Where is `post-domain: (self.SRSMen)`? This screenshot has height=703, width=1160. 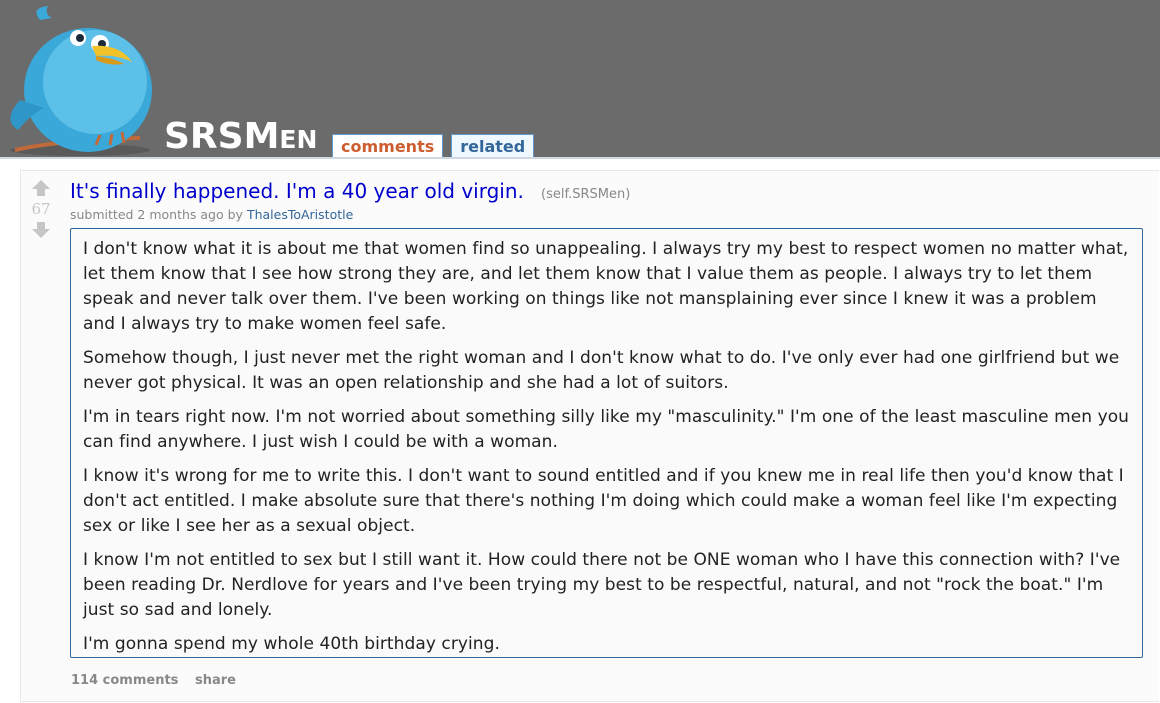 post-domain: (self.SRSMen) is located at coordinates (585, 194).